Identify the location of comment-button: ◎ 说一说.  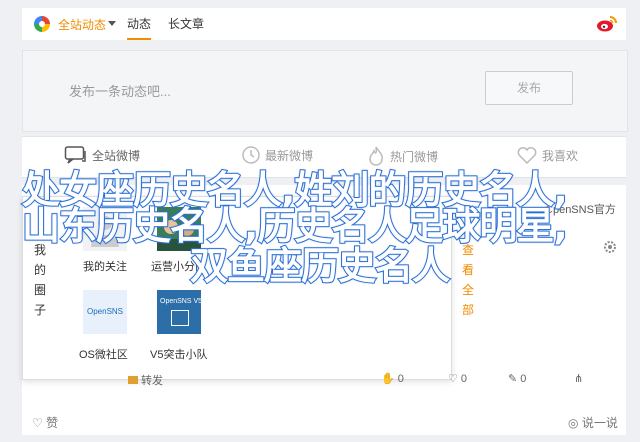
(593, 422).